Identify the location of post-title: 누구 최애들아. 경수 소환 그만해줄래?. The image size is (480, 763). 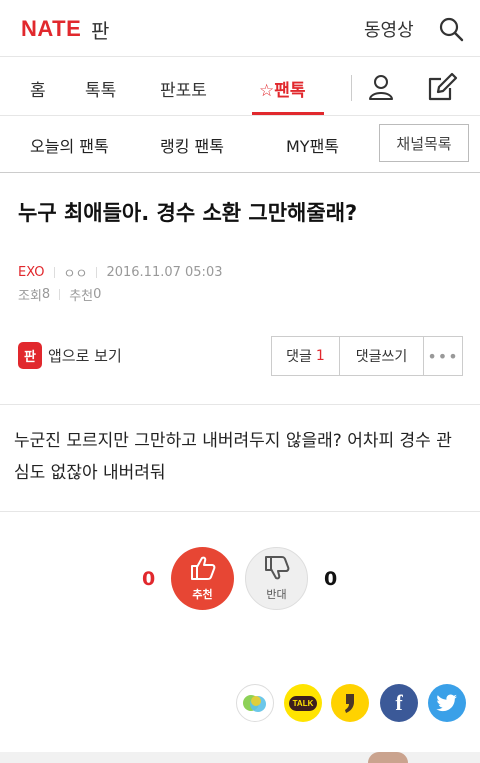
(188, 213).